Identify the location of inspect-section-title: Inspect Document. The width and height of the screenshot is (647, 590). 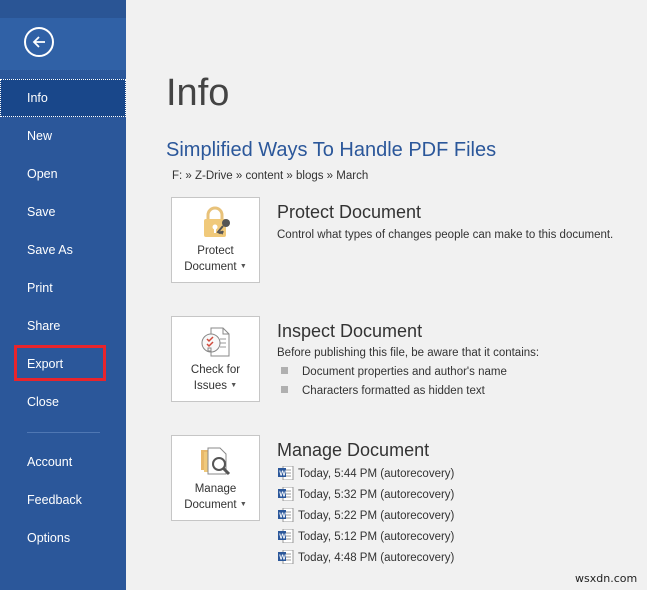
(350, 331).